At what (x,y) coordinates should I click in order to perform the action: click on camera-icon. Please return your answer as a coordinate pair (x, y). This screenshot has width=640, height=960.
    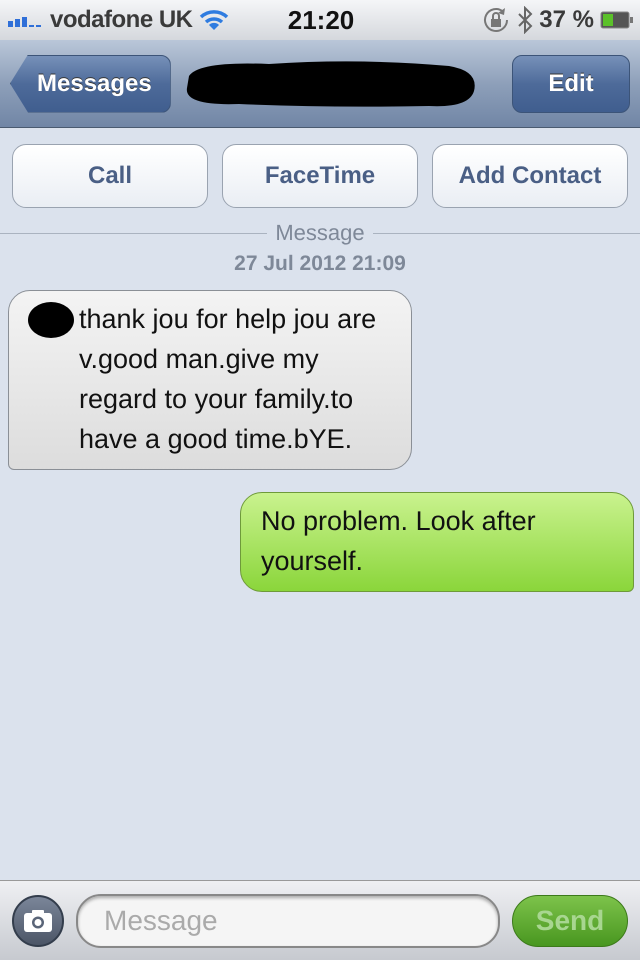
    Looking at the image, I should click on (38, 920).